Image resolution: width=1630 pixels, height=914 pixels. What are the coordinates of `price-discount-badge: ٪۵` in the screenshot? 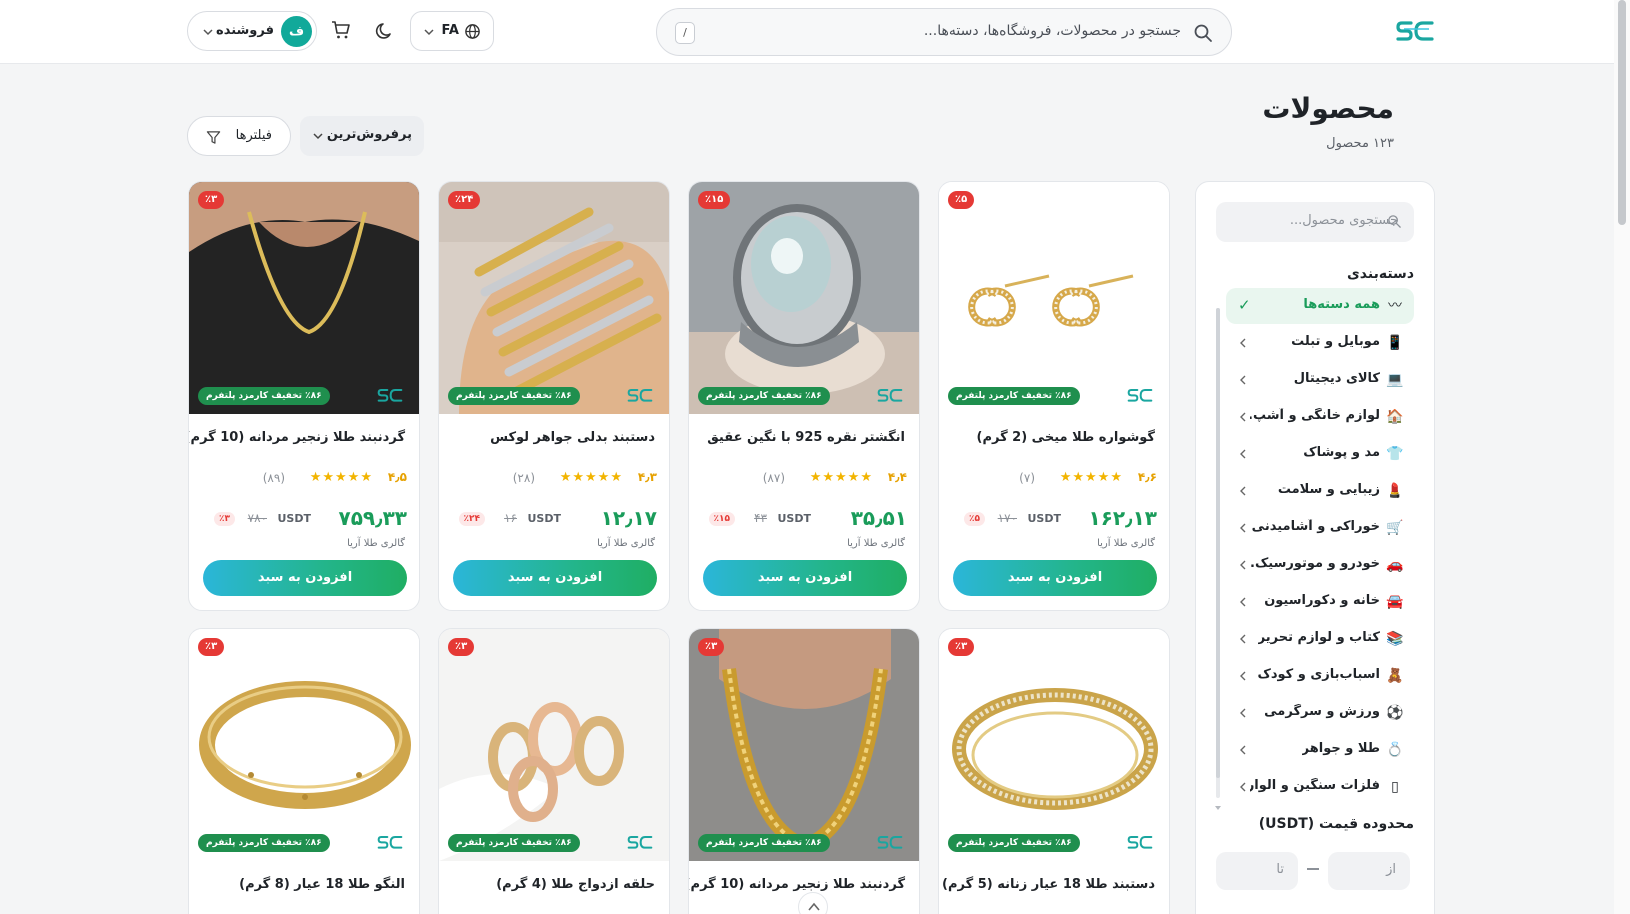 It's located at (974, 519).